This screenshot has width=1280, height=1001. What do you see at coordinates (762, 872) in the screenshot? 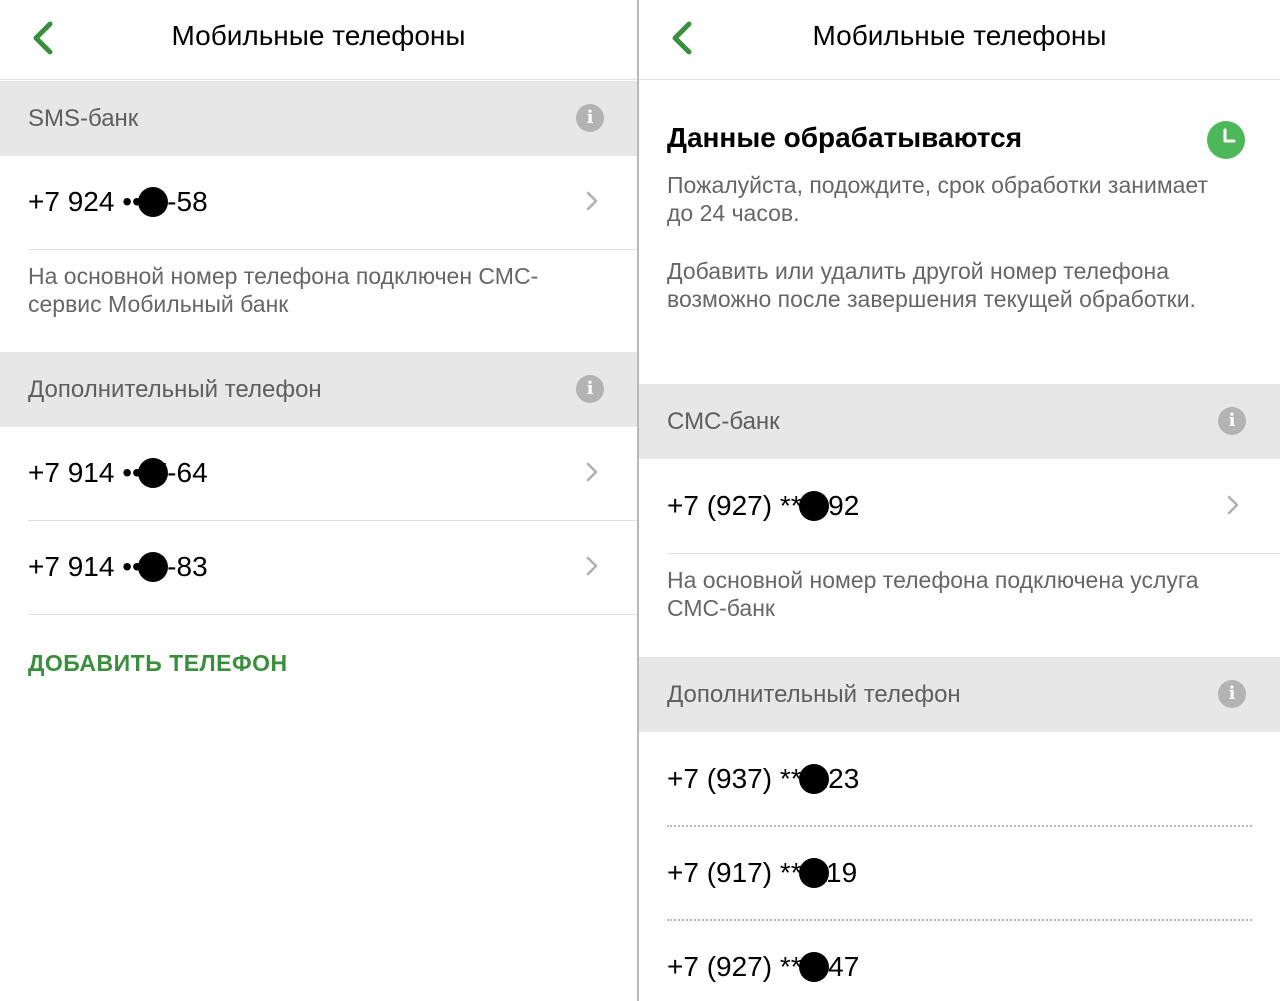
I see `phone-number: +7 (917) ***119` at bounding box center [762, 872].